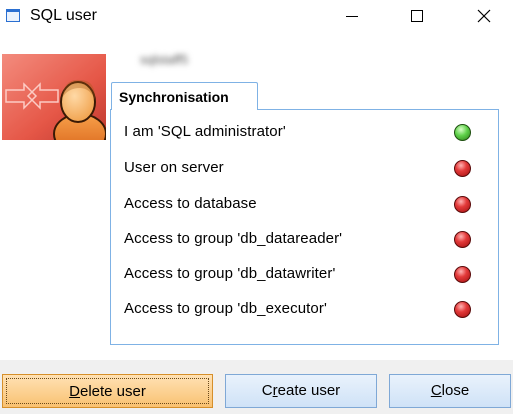  Describe the element at coordinates (436, 390) in the screenshot. I see `button-accelerator: C` at that location.